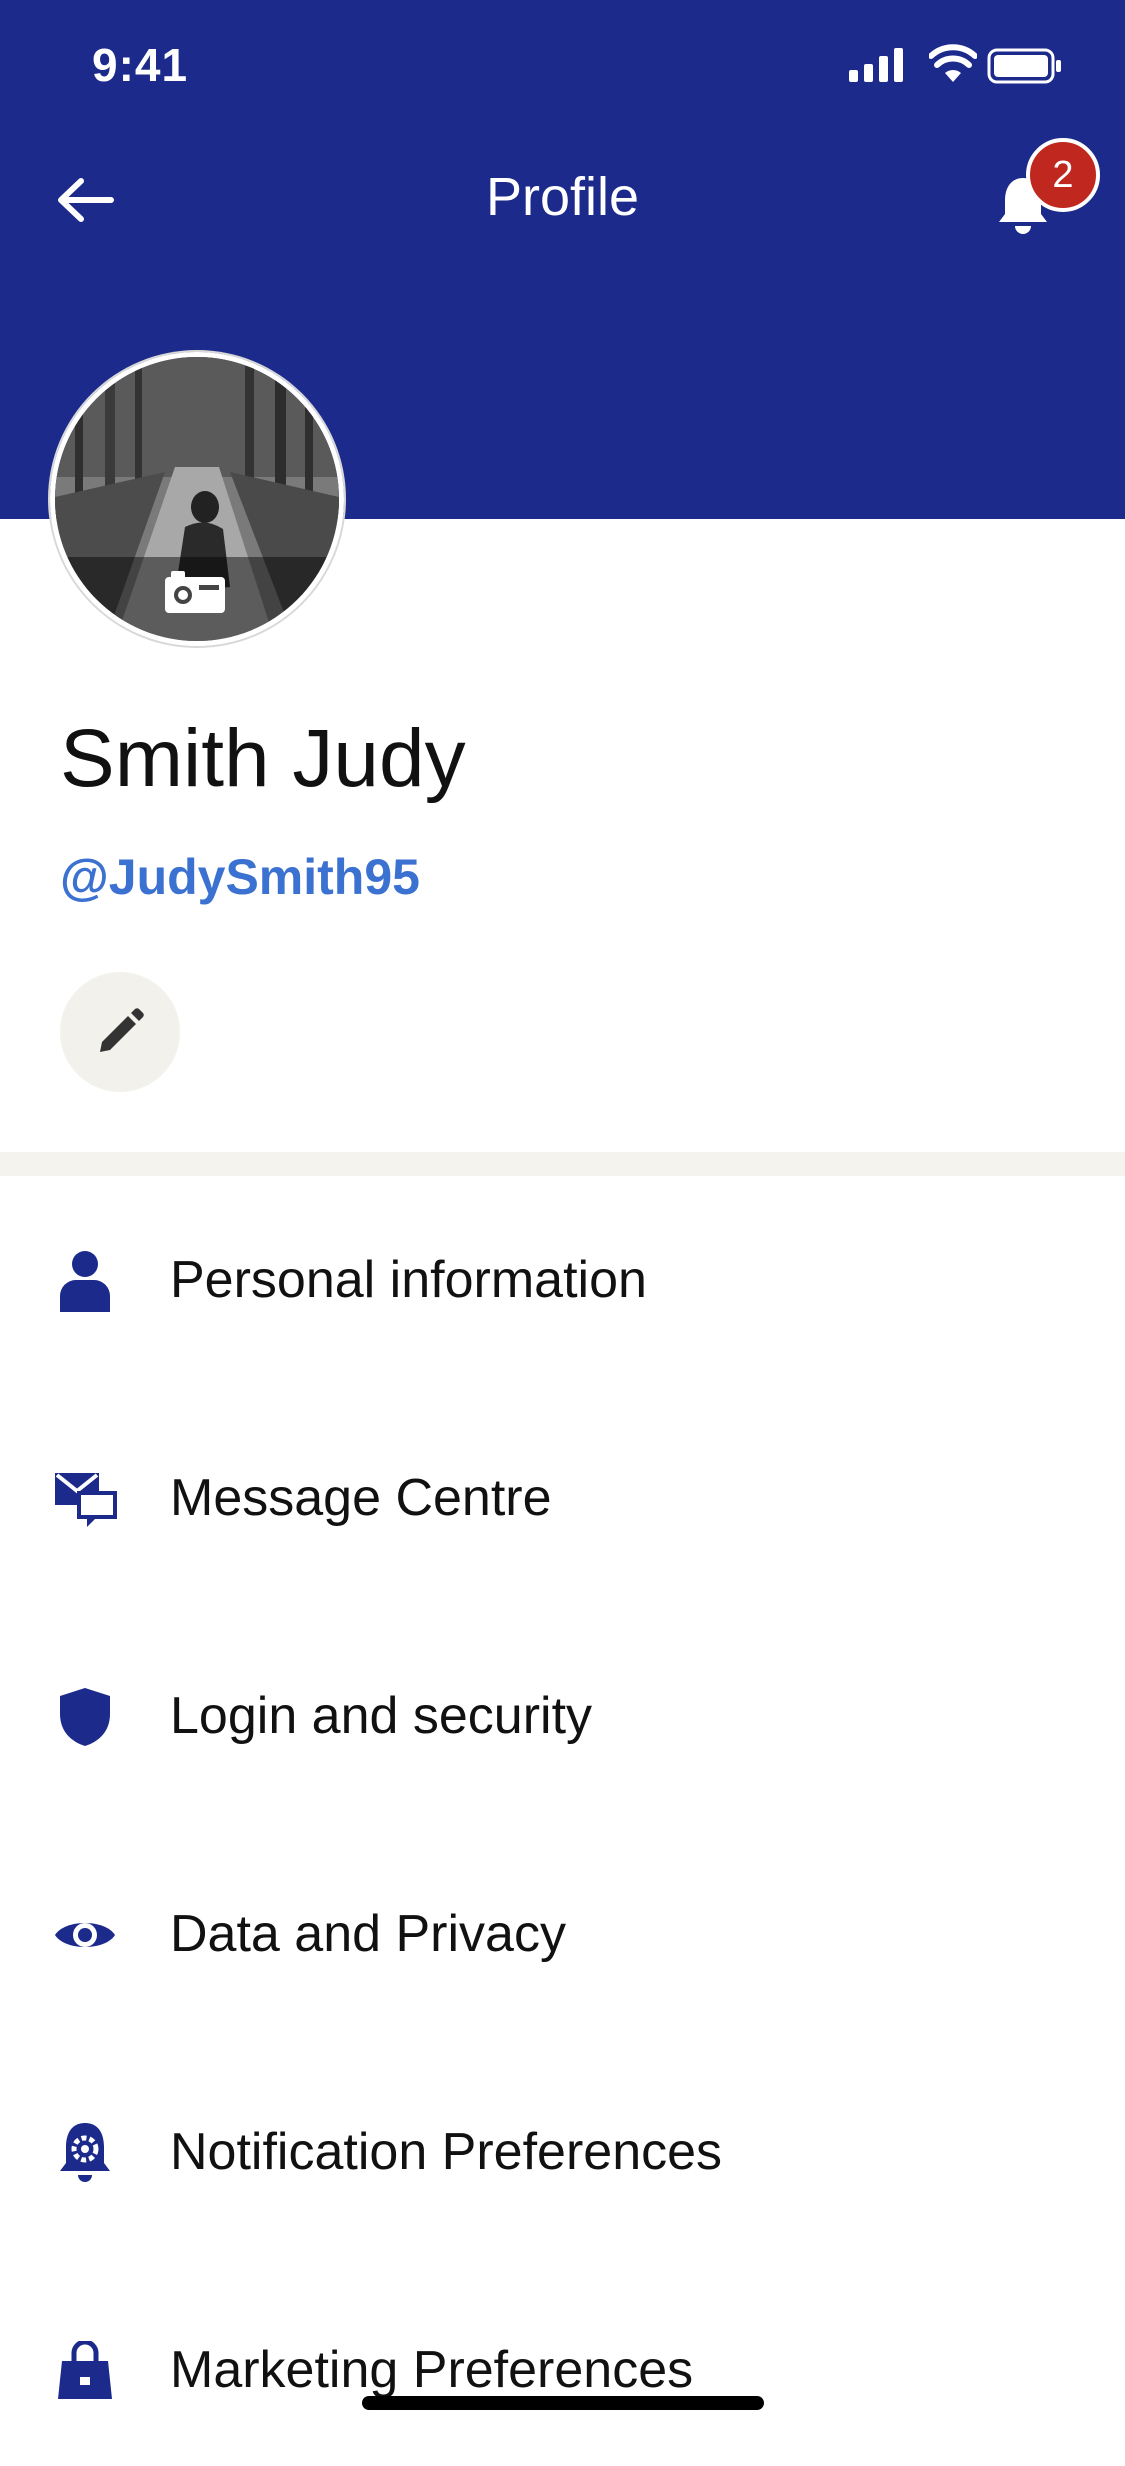 The image size is (1125, 2466). I want to click on status-icons, so click(969, 66).